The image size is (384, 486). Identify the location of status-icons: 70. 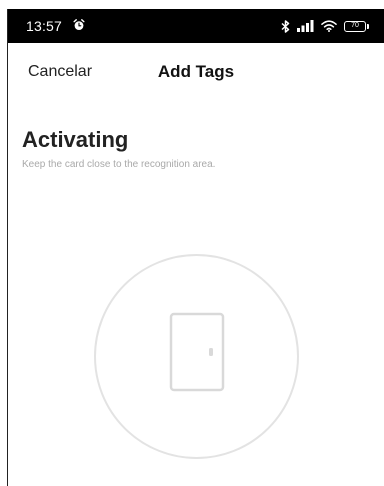
(325, 26).